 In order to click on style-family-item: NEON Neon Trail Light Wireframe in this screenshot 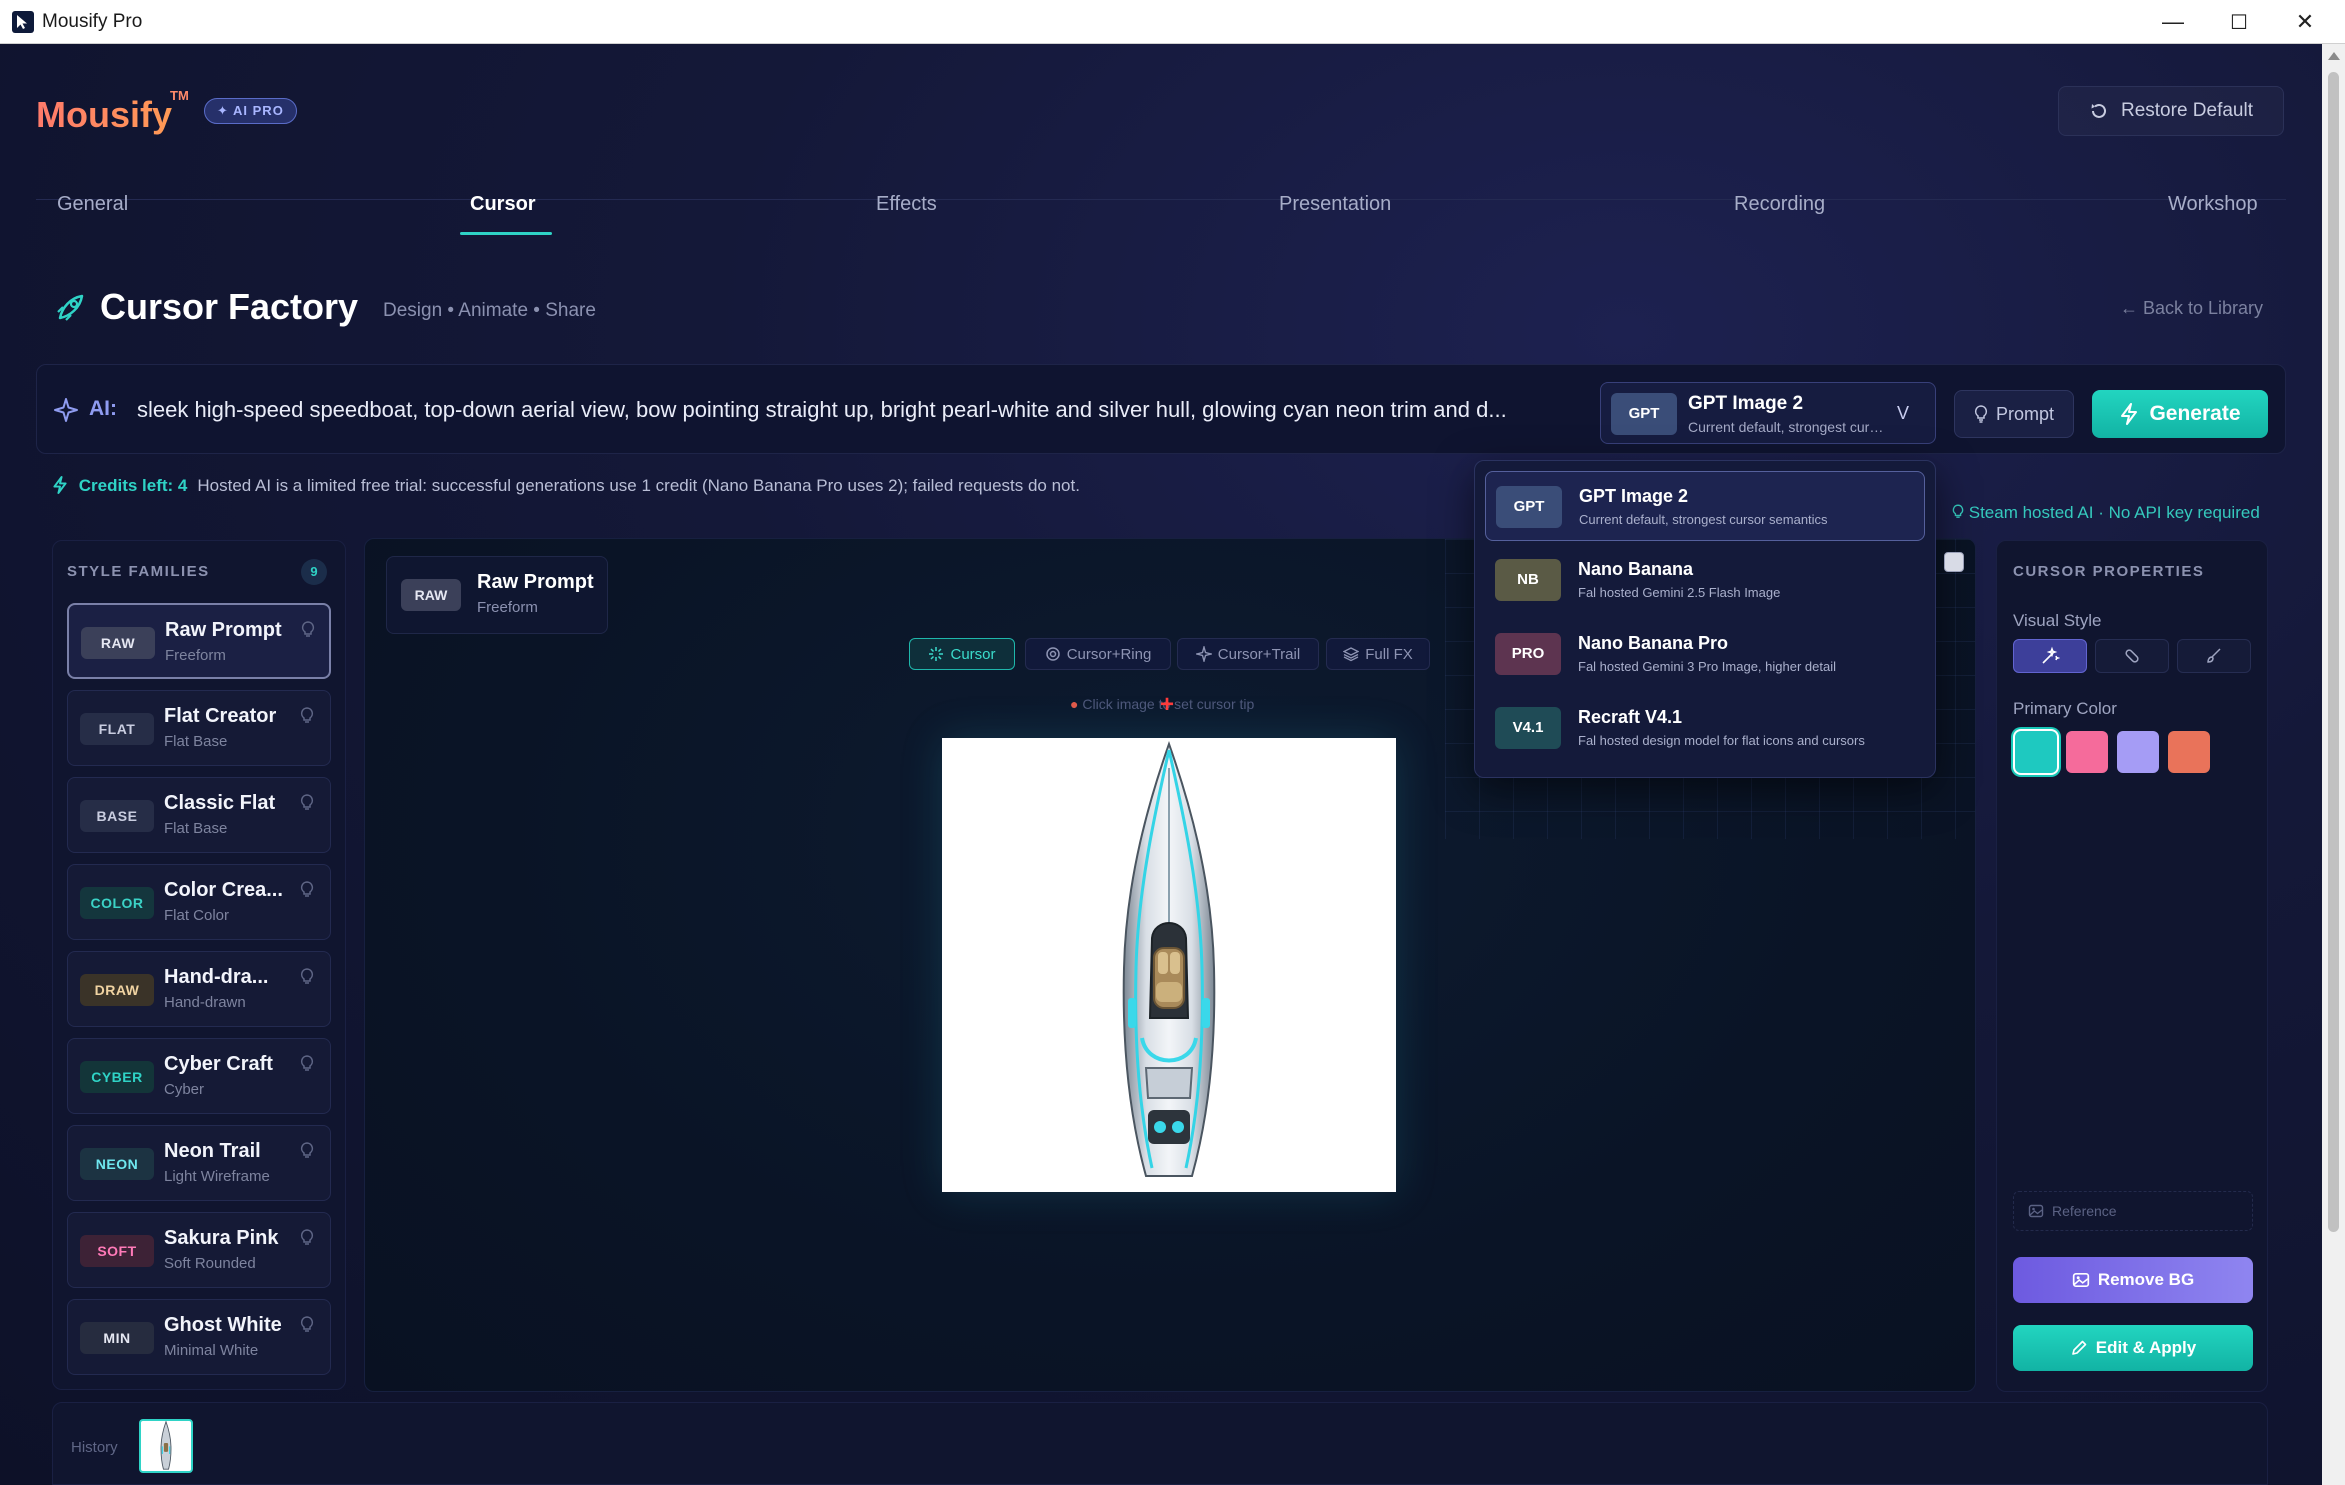, I will do `click(199, 1163)`.